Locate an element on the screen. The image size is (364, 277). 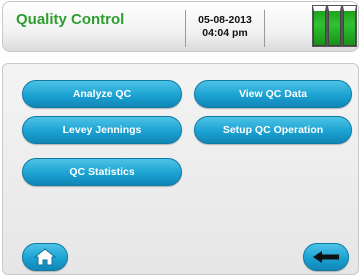
qc-statistics-button: QC Statistics is located at coordinates (102, 172).